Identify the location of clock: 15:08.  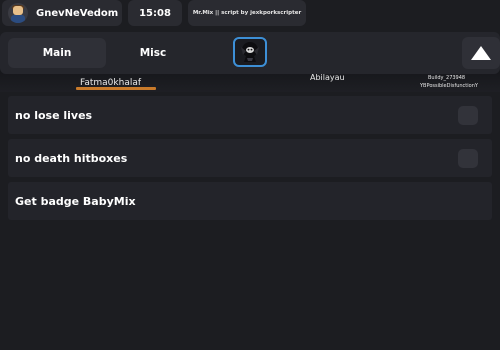
(155, 13).